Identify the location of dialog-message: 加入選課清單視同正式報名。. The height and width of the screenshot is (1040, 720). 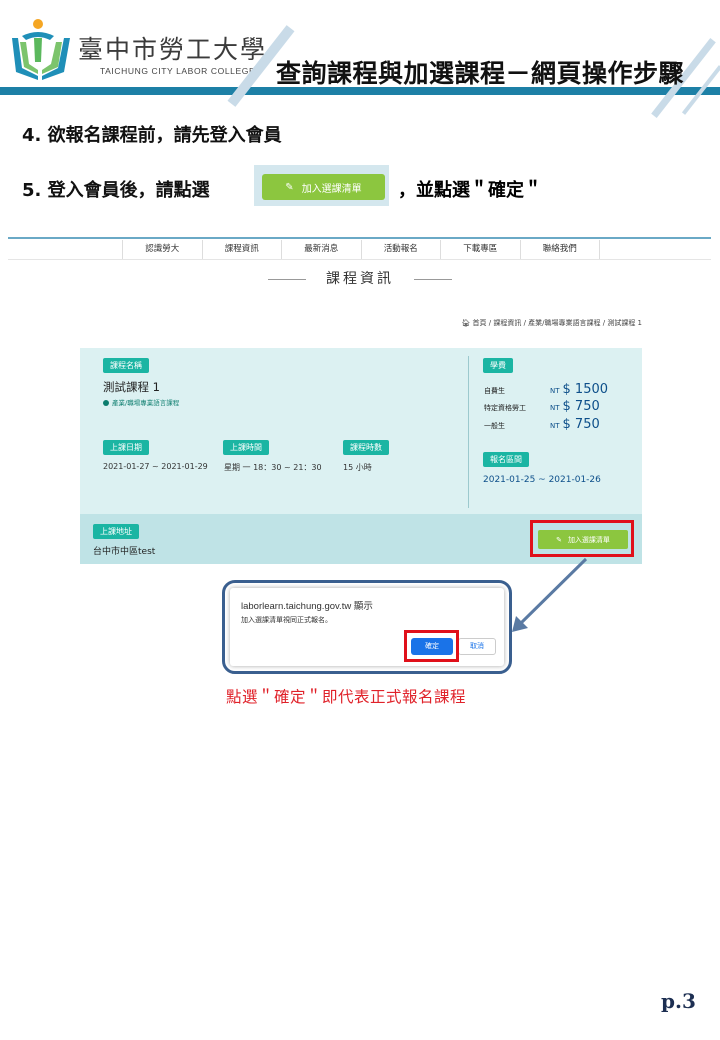
(286, 620).